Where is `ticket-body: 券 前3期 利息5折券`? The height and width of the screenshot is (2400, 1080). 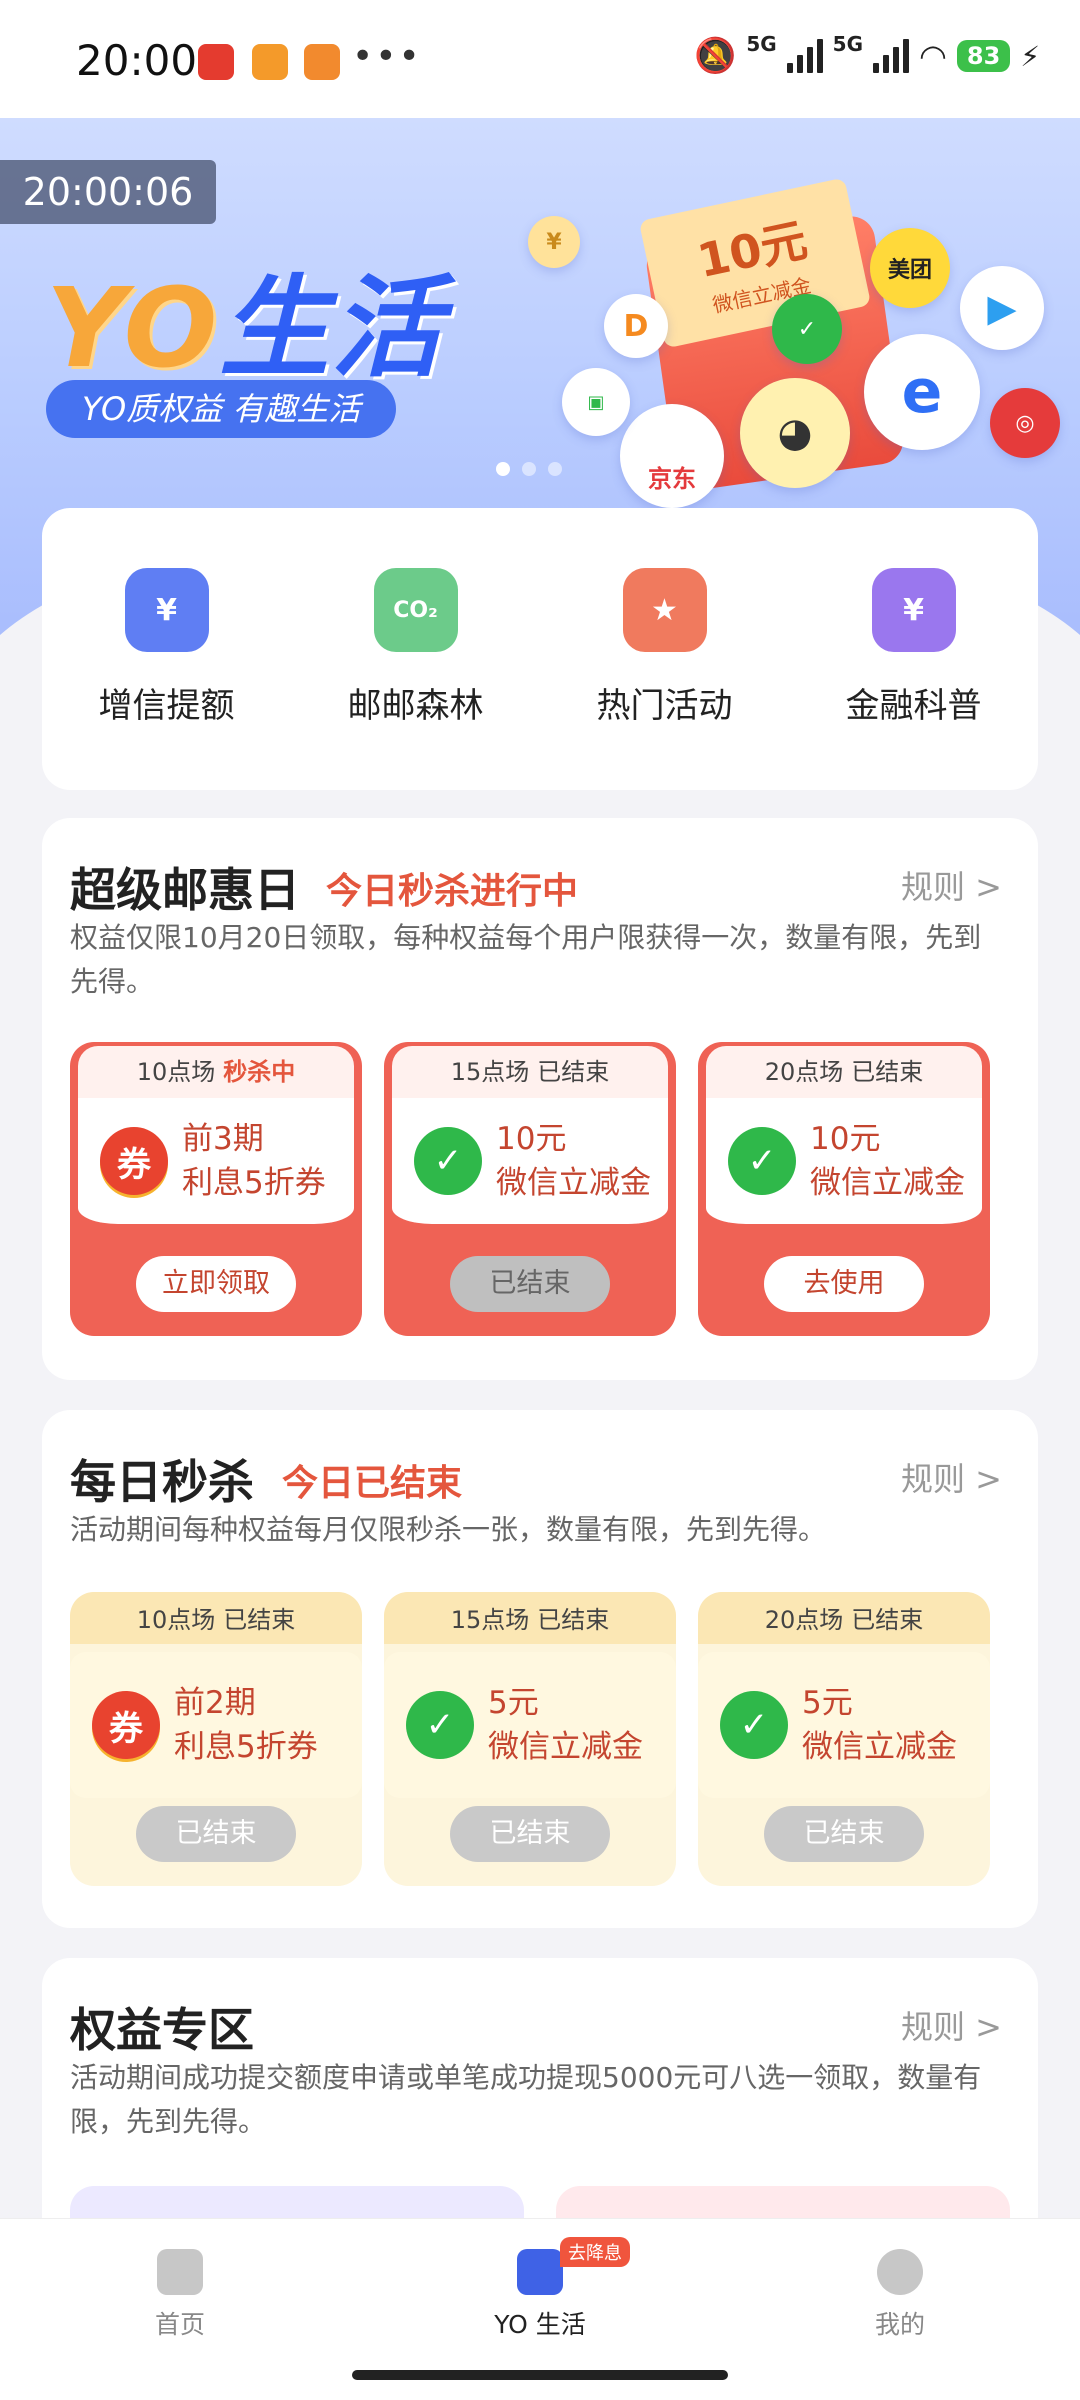
ticket-body: 券 前3期 利息5折券 is located at coordinates (216, 1161).